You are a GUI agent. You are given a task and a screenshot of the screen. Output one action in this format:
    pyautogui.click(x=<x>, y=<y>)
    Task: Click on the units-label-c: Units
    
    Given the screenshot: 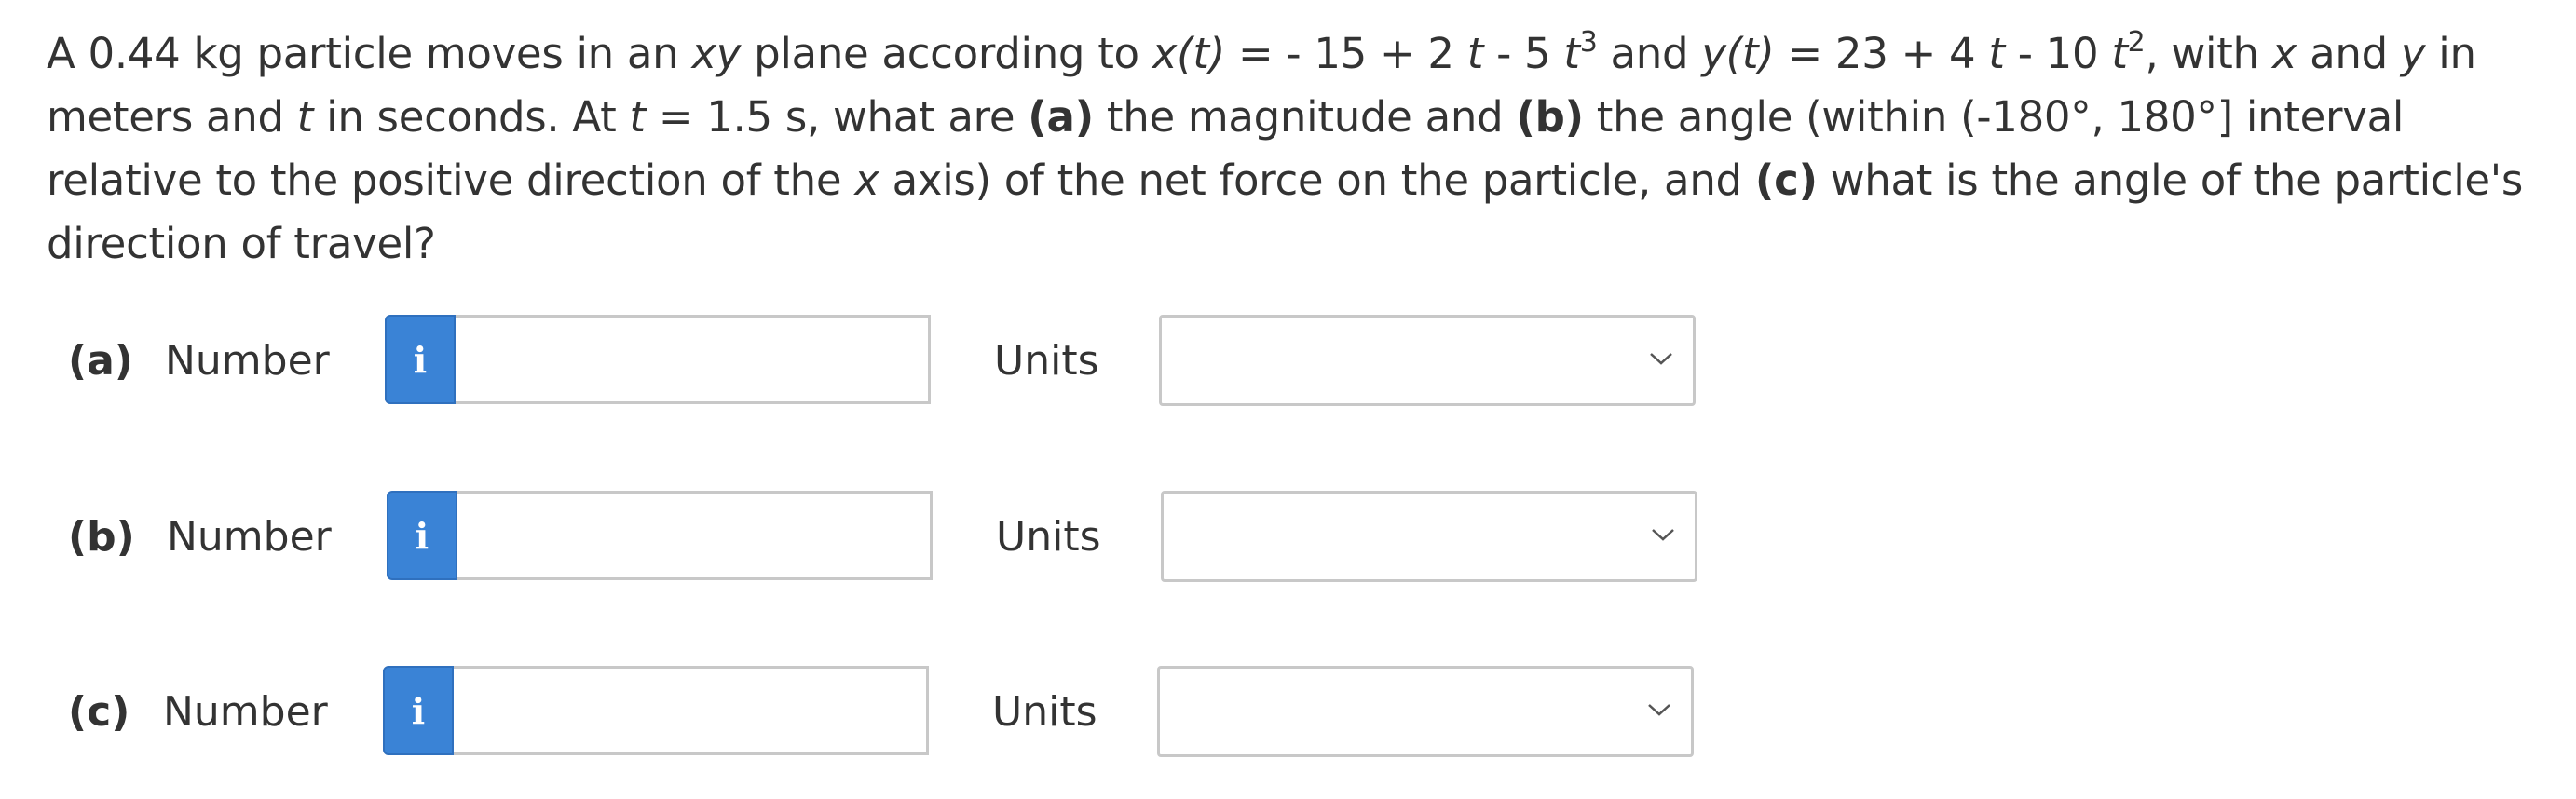 What is the action you would take?
    pyautogui.click(x=1044, y=712)
    